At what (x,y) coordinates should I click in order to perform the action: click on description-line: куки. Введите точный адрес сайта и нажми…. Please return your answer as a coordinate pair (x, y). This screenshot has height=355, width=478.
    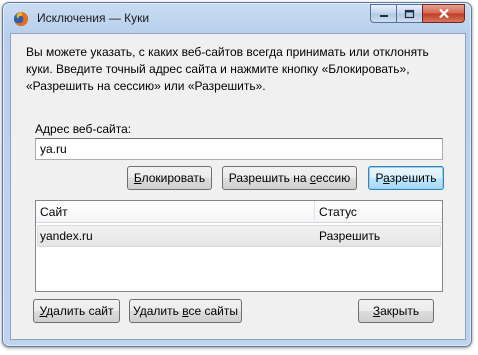
    Looking at the image, I should click on (218, 69).